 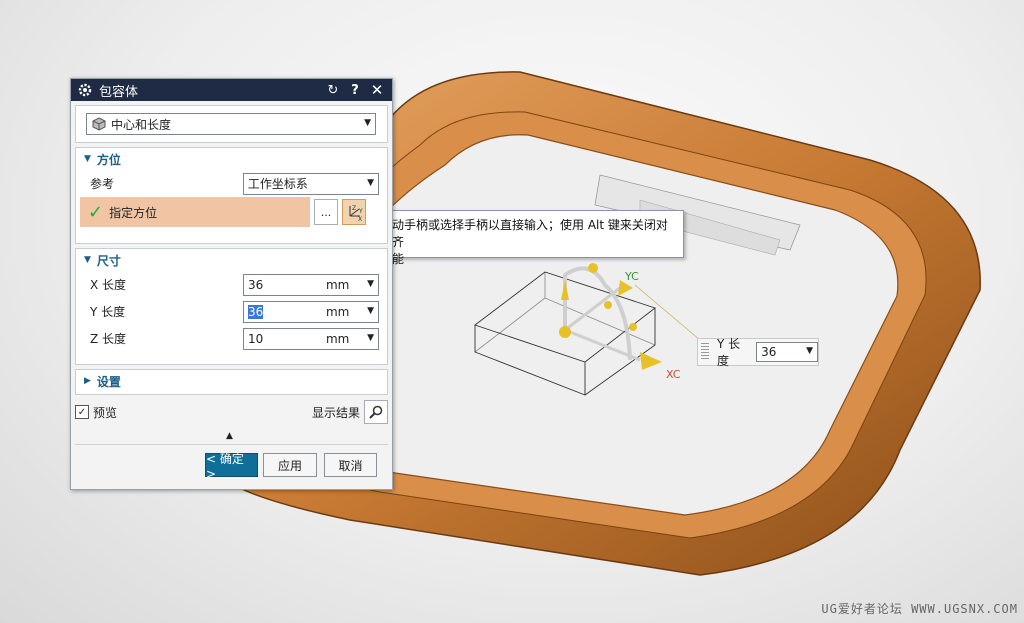 I want to click on help-icon: ?, so click(x=355, y=90).